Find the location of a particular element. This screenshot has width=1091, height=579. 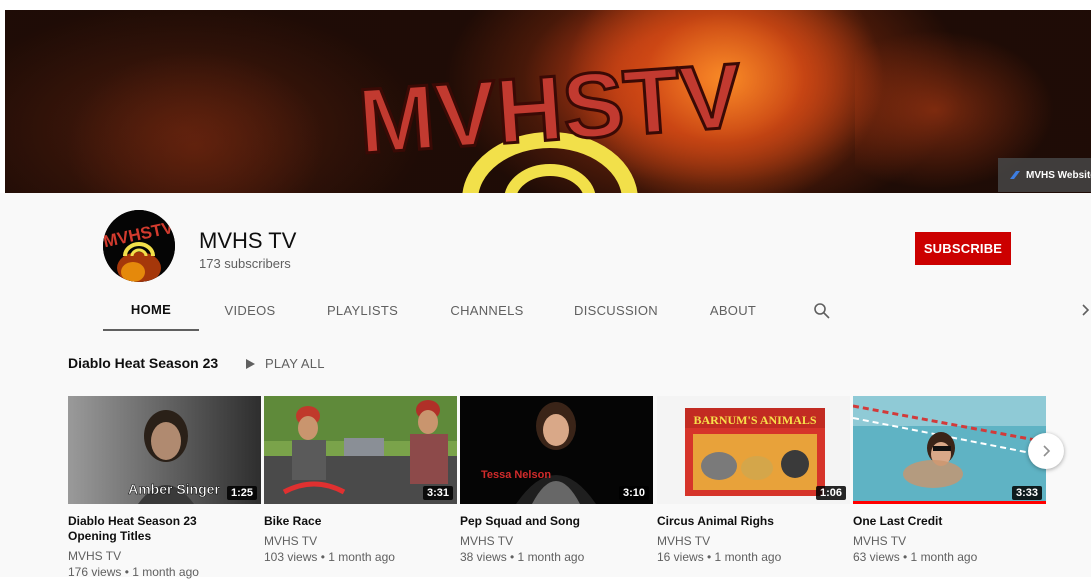

website-link: MVHS Website is located at coordinates (1044, 175).